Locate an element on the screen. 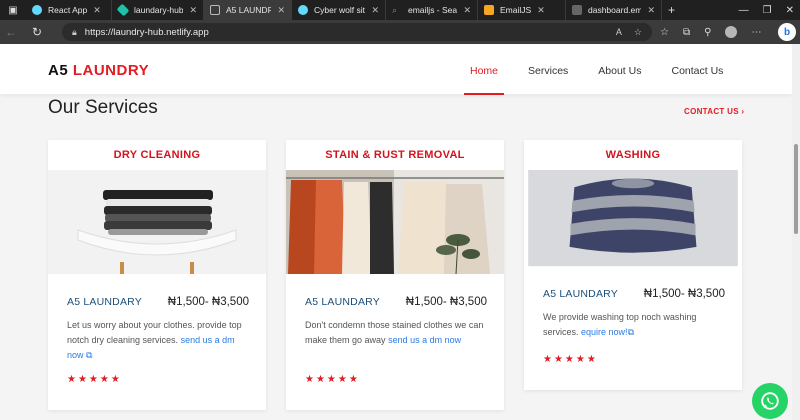 This screenshot has height=420, width=800. browser-tab: React App ✕ is located at coordinates (69, 10).